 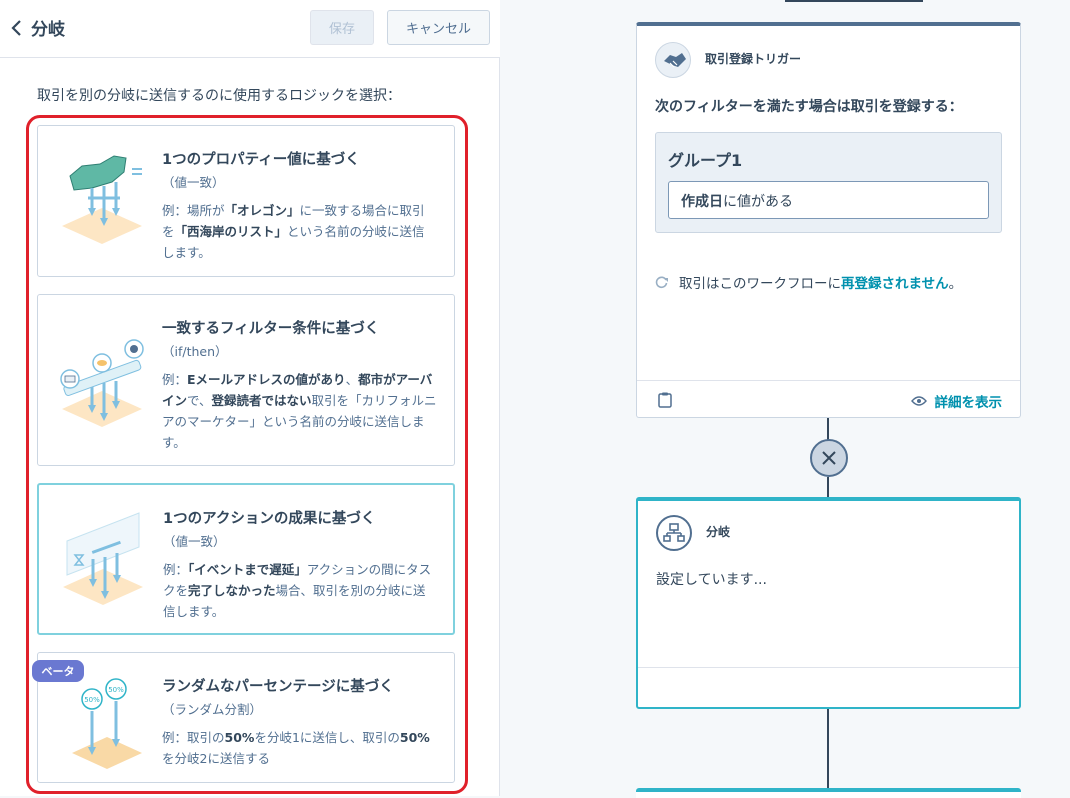 I want to click on panel-header: 分岐 保存 キャンセル, so click(x=250, y=29).